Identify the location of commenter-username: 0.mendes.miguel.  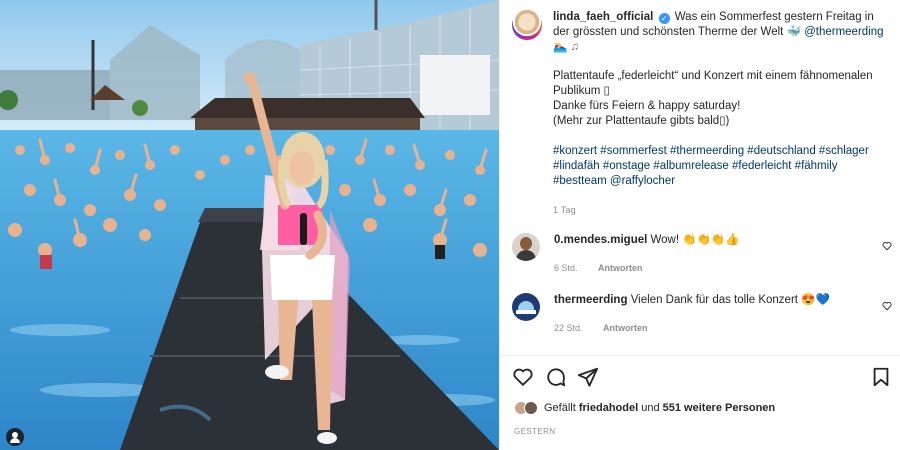
(600, 240).